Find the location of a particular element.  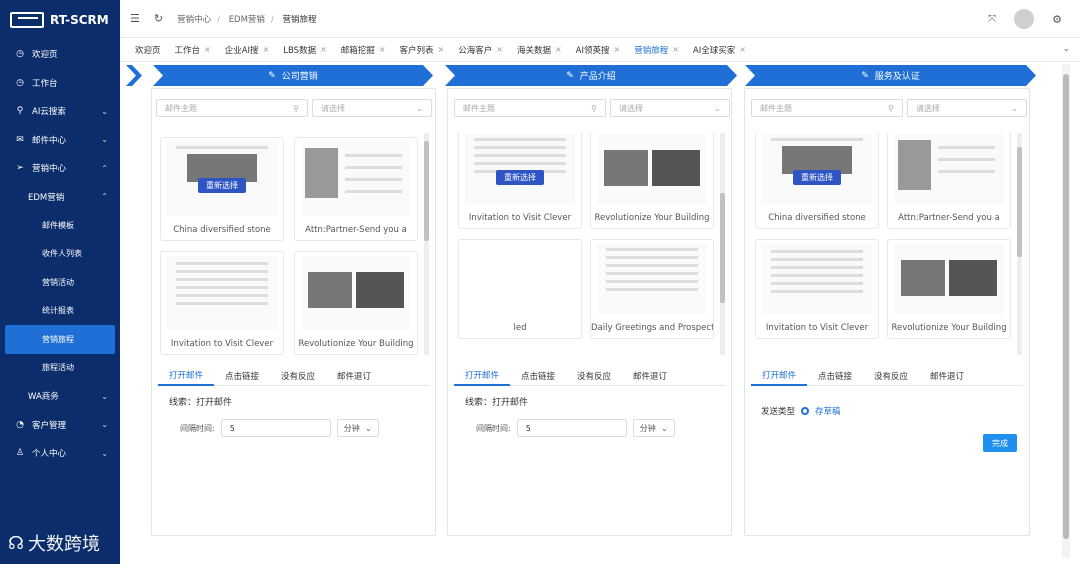

page-tab: 工作台 × is located at coordinates (193, 50).